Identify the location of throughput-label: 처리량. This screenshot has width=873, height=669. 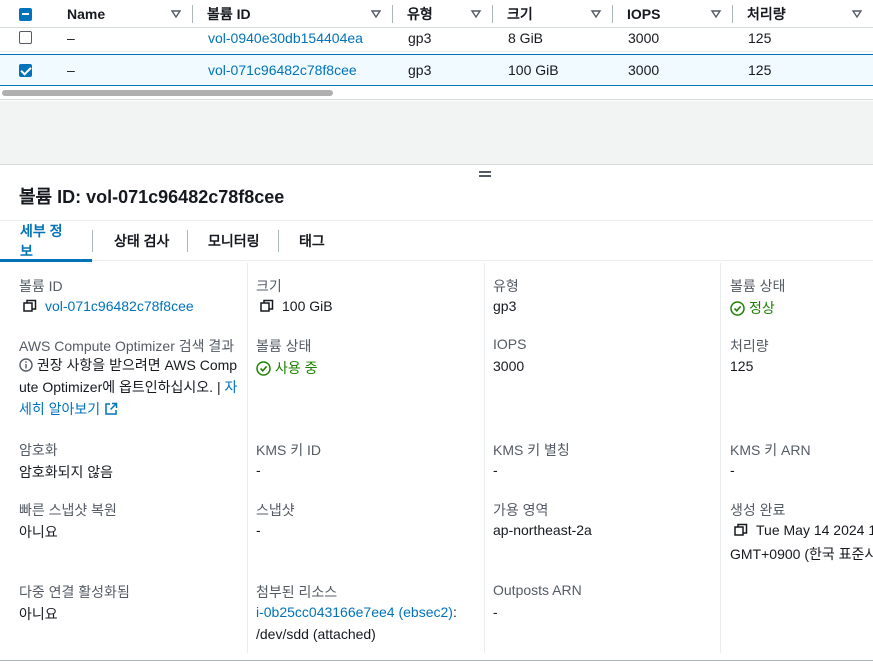
(749, 346).